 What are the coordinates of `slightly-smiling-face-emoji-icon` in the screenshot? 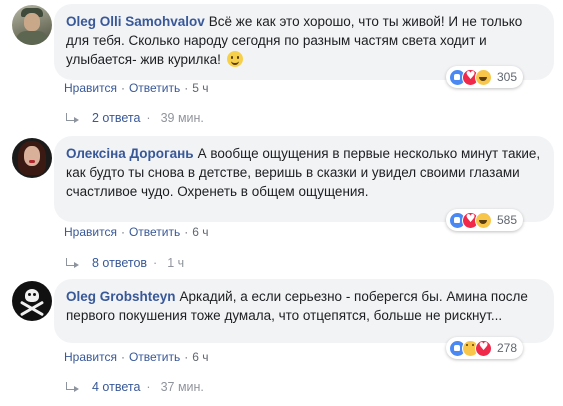 It's located at (234, 59).